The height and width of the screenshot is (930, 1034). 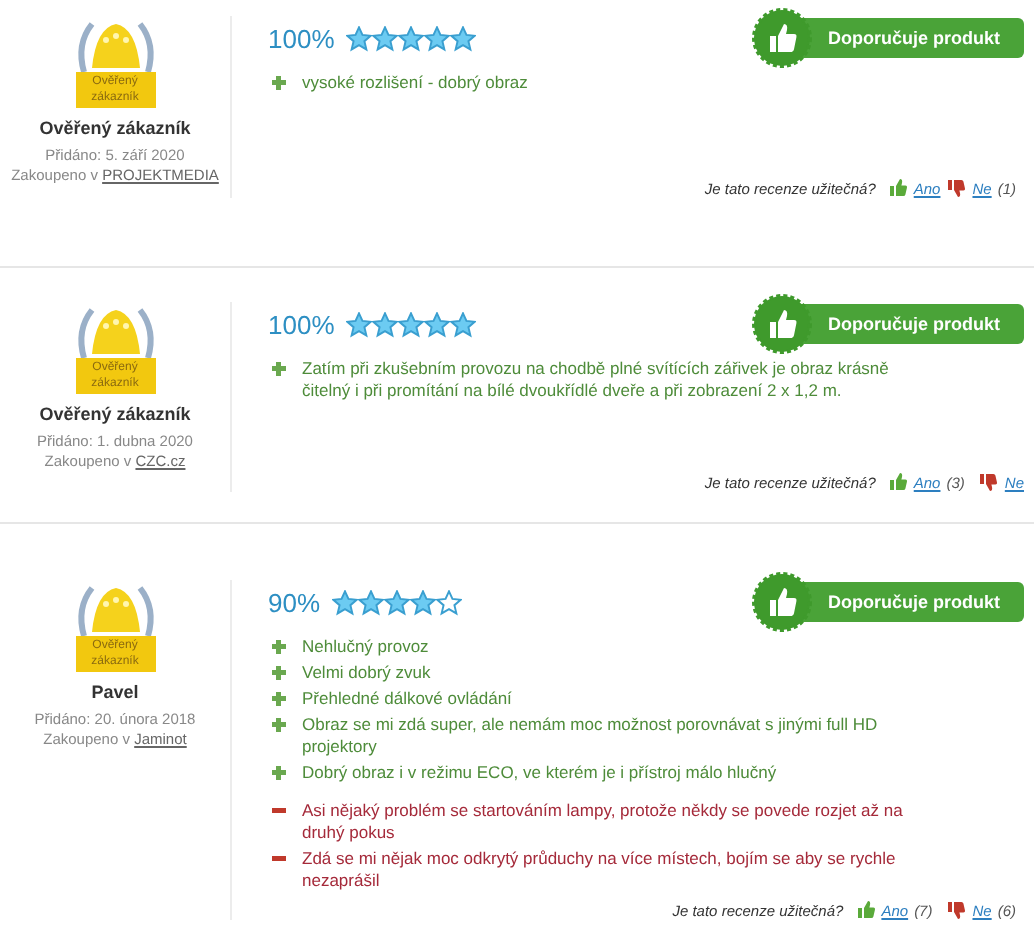 What do you see at coordinates (539, 773) in the screenshot?
I see `pro-text: Dobrý obraz i v režimu ECO, ve kterém je i přístroj málo hlučný` at bounding box center [539, 773].